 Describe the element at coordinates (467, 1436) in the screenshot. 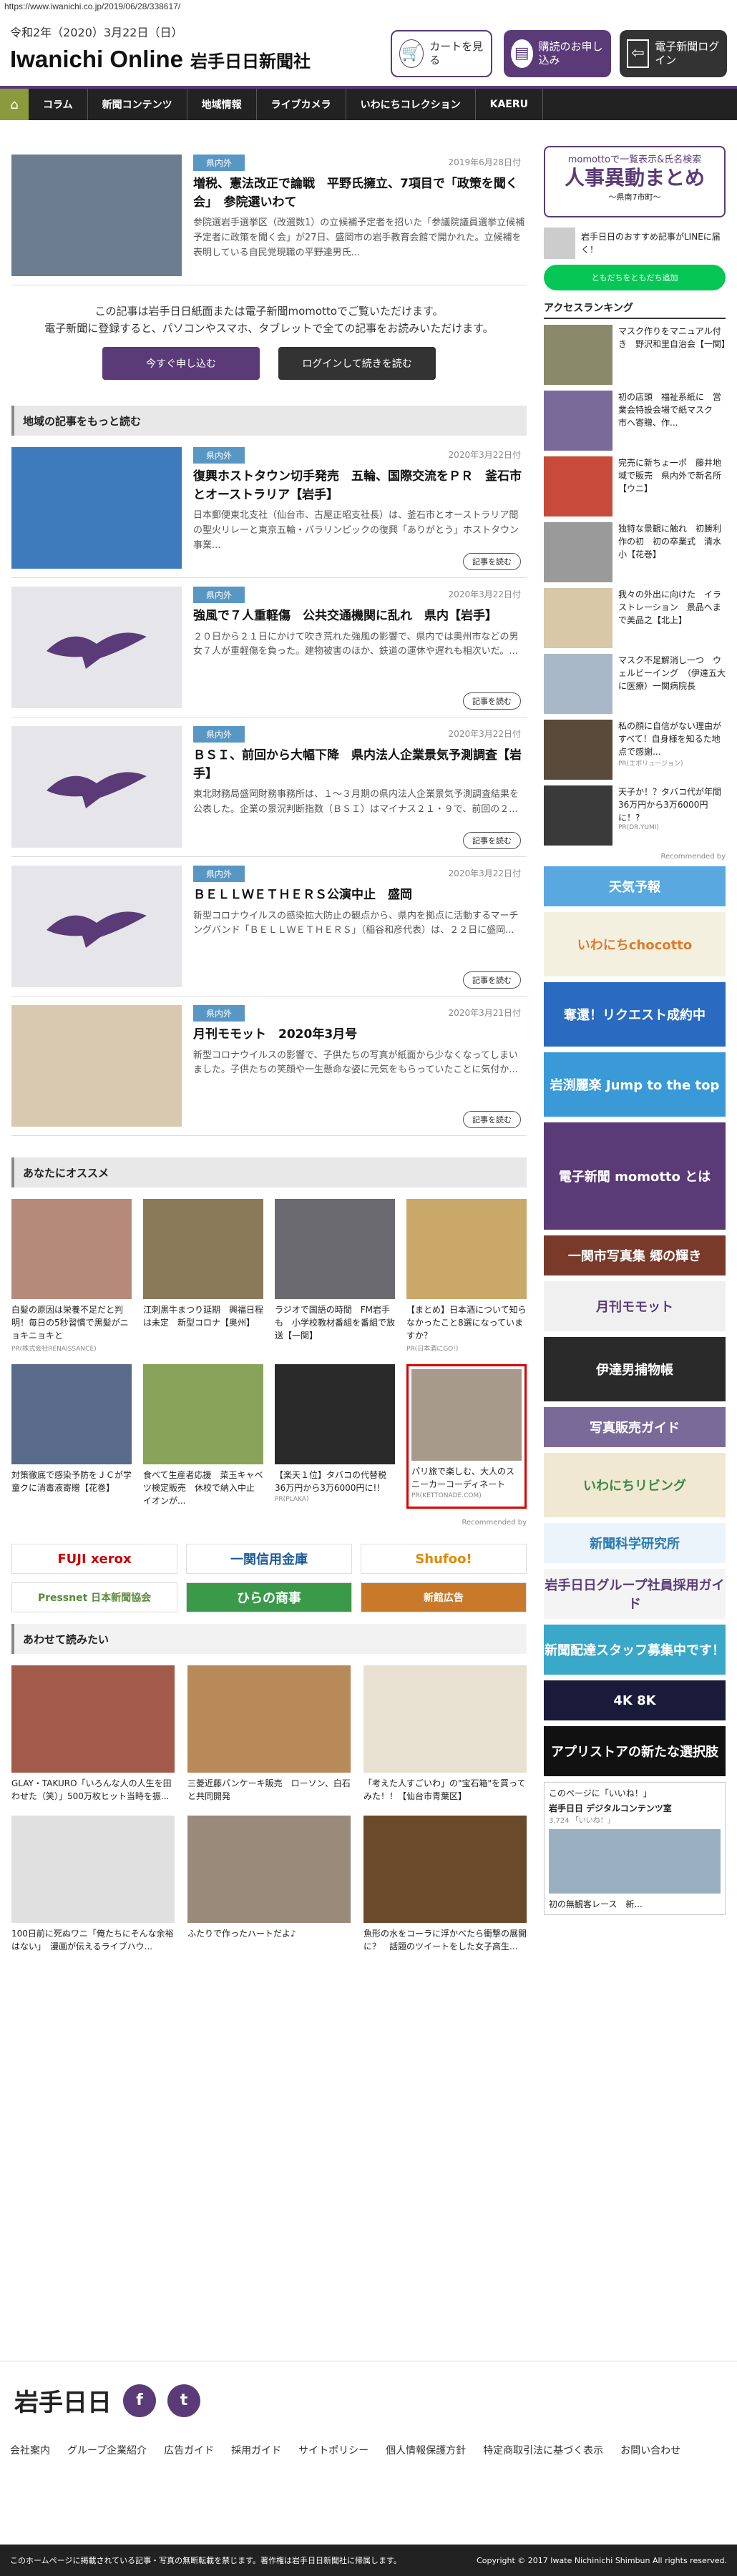

I see `recommend-item: パリ旅で楽しむ、大人のスニーカーコーディネート PR(KETTONADE.COM)` at that location.